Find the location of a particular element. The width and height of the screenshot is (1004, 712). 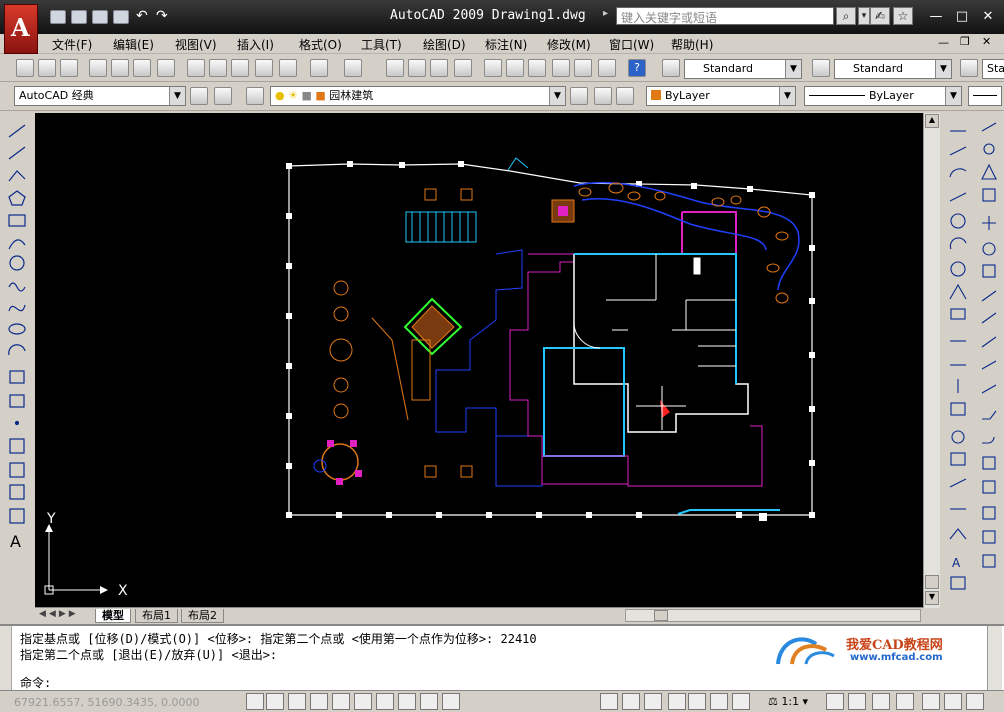

tool-palettes-icon is located at coordinates (537, 68).